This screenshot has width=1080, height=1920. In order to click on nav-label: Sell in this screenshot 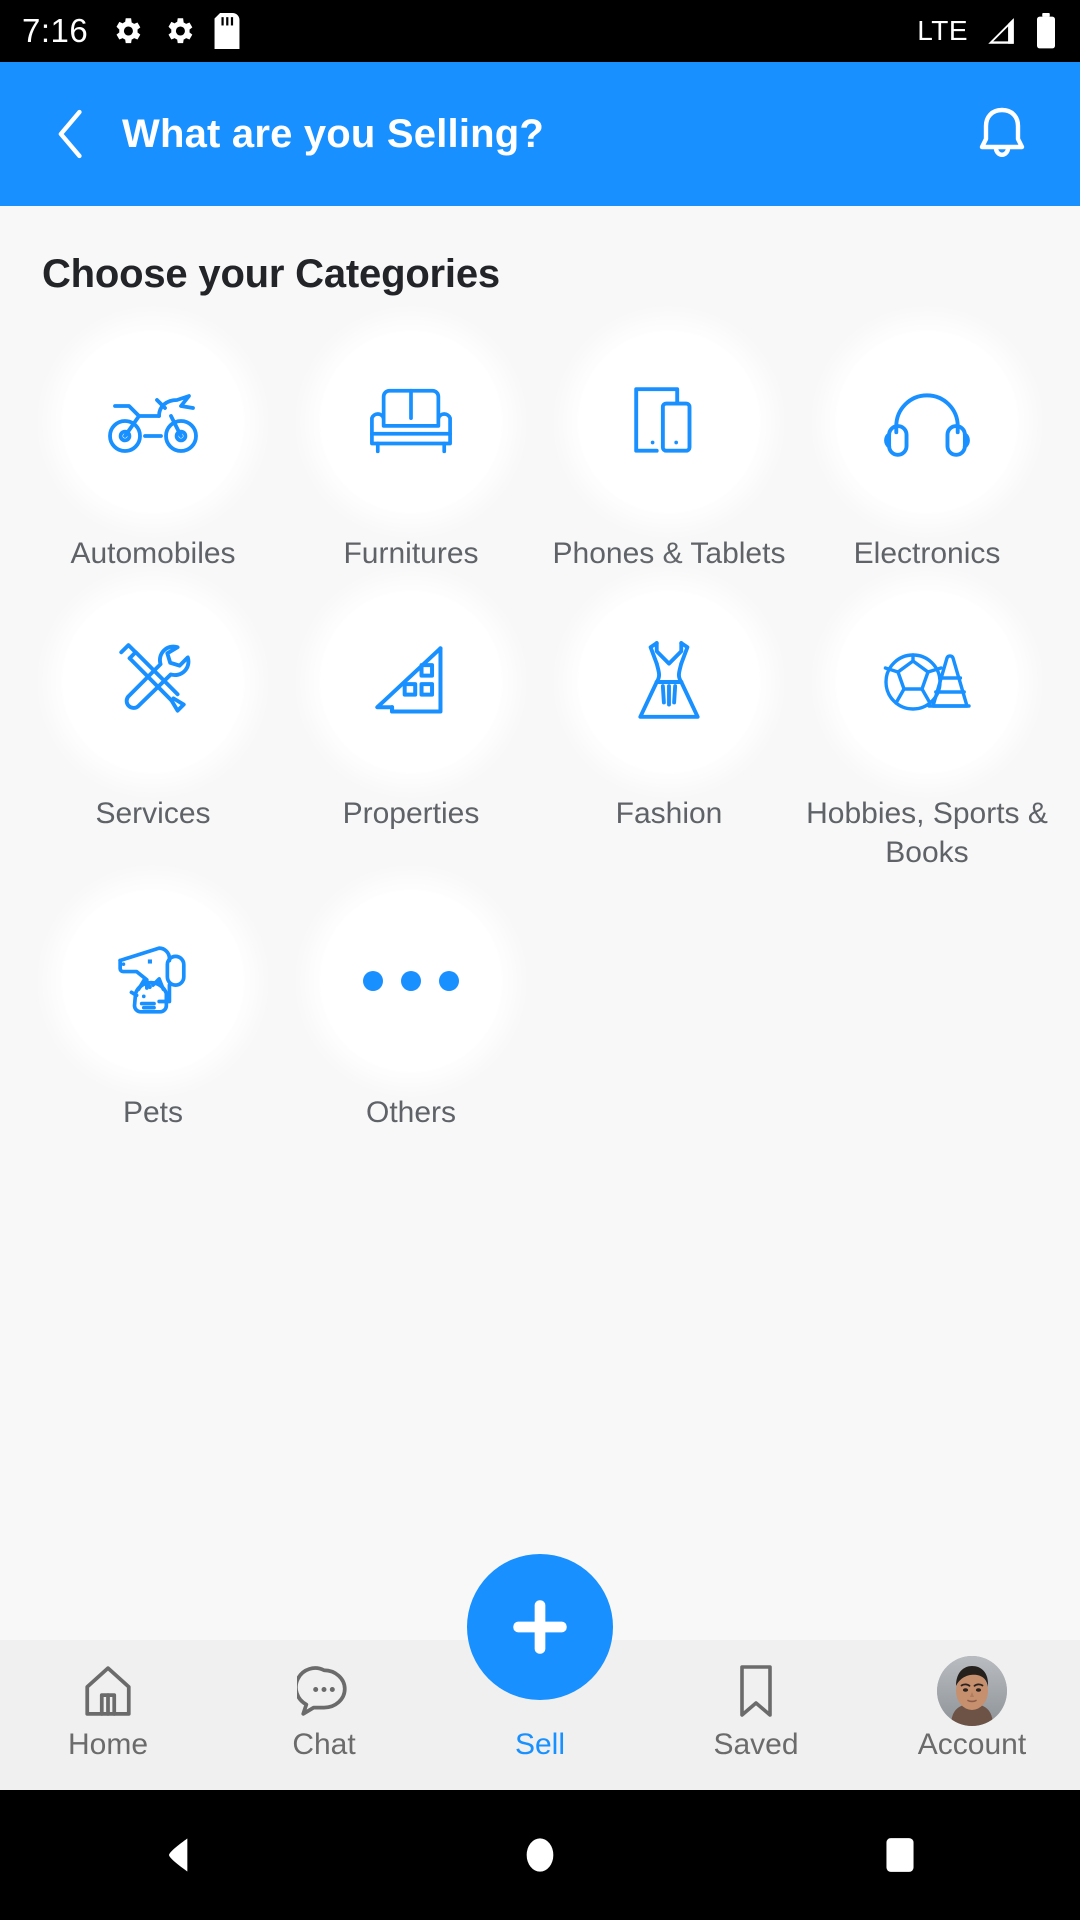, I will do `click(540, 1744)`.